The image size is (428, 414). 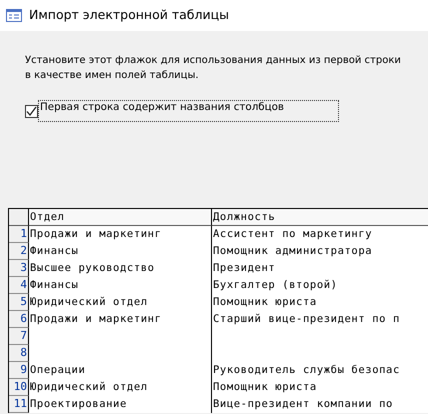 I want to click on column-header: Должность, so click(x=320, y=217).